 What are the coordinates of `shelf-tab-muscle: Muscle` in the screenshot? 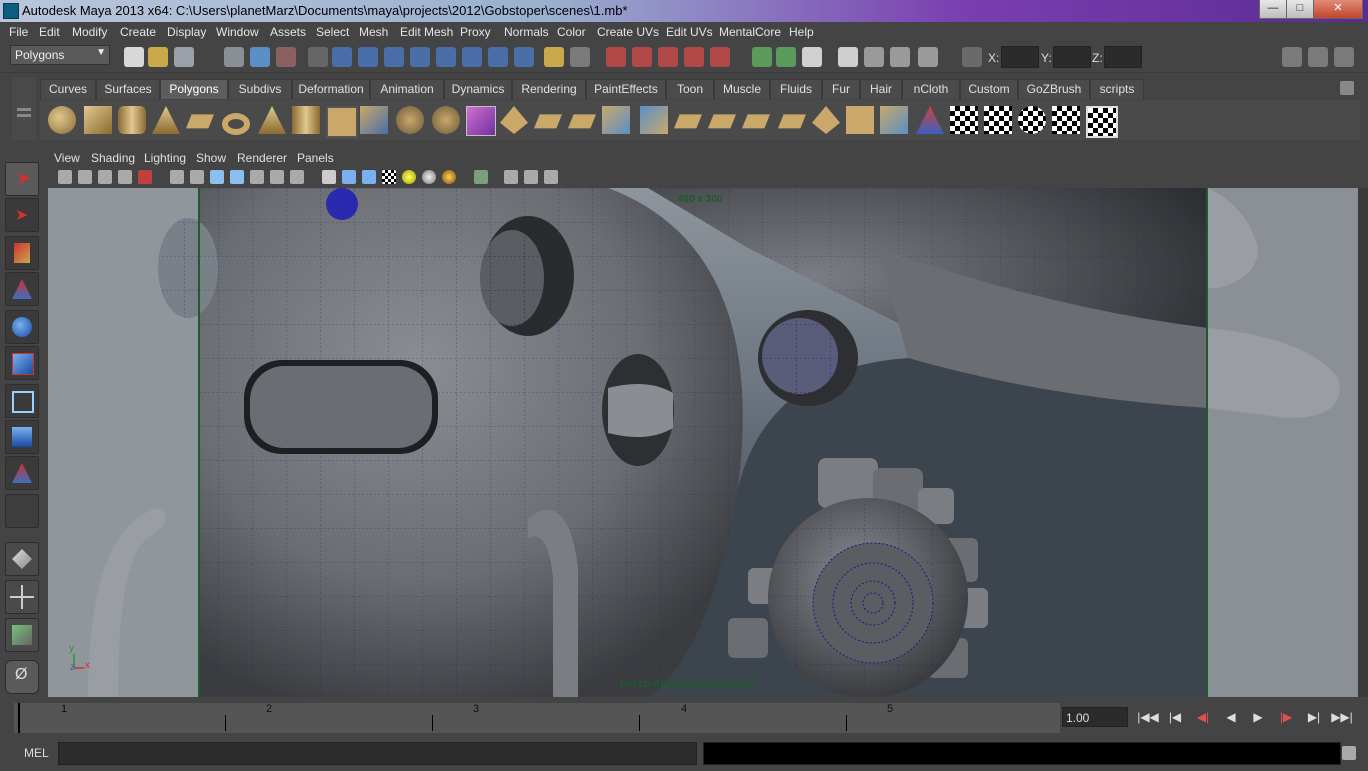 It's located at (742, 89).